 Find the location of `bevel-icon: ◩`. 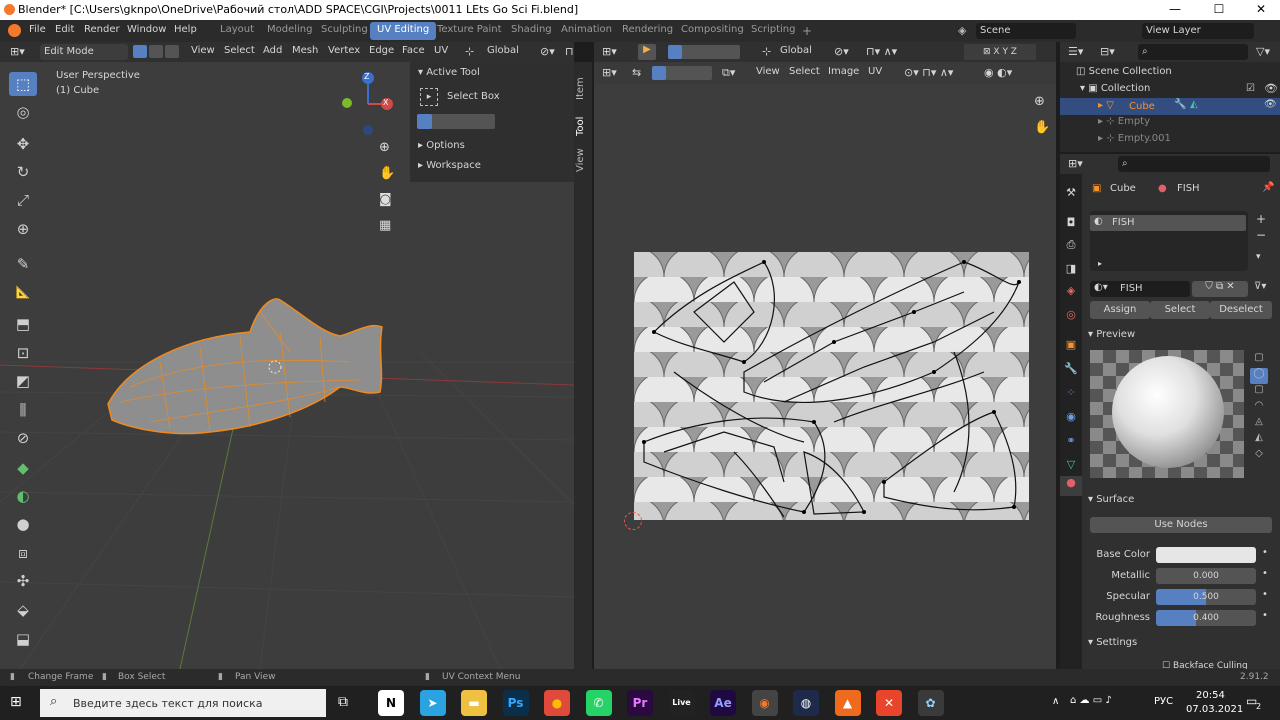

bevel-icon: ◩ is located at coordinates (23, 381).